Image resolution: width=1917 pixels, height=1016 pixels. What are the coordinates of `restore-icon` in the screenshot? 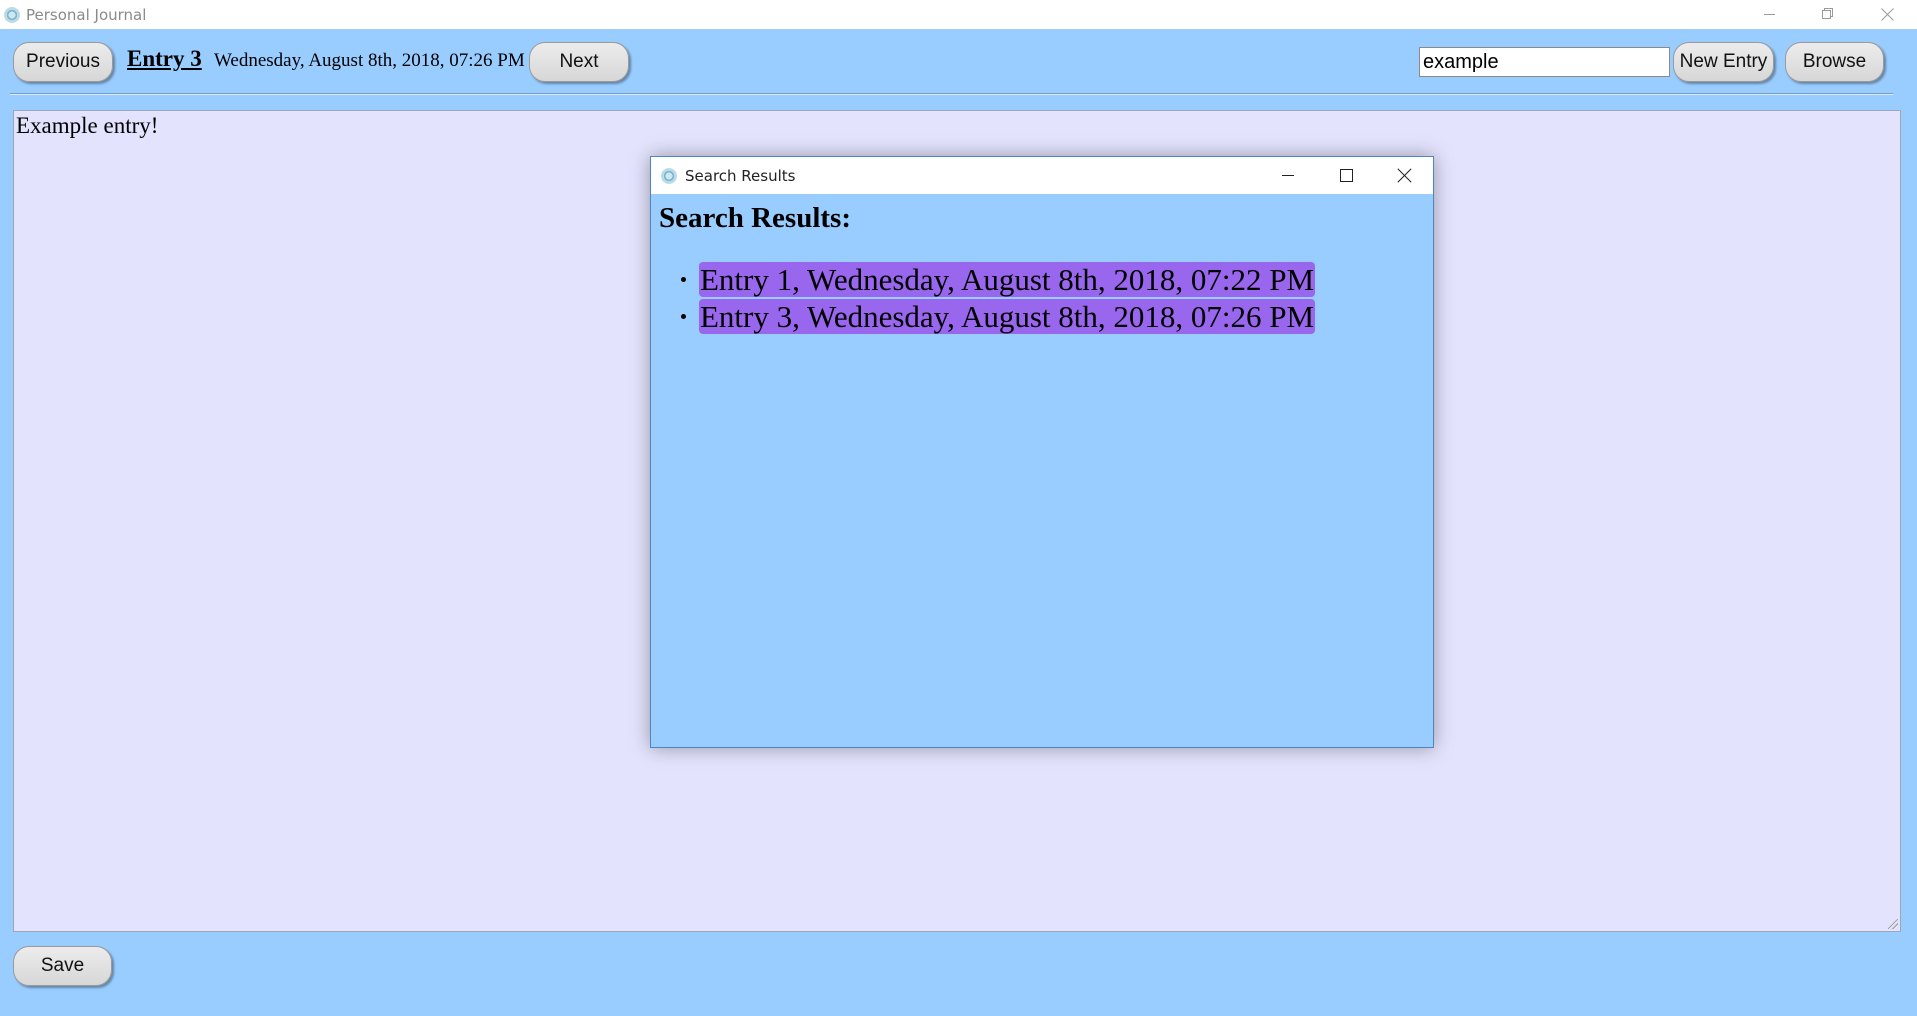 It's located at (1828, 14).